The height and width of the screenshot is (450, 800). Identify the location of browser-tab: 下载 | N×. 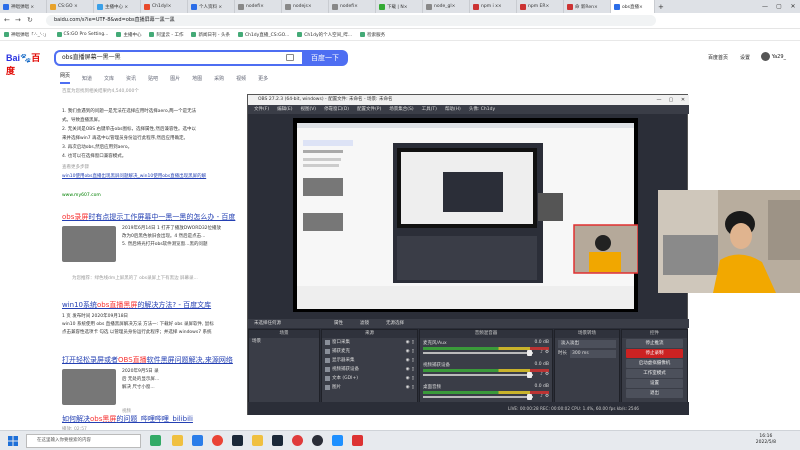
(399, 6).